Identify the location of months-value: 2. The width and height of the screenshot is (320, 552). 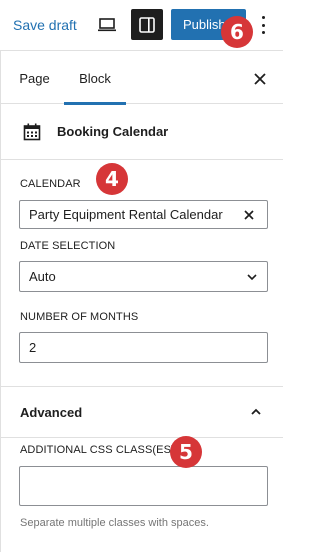
(33, 347).